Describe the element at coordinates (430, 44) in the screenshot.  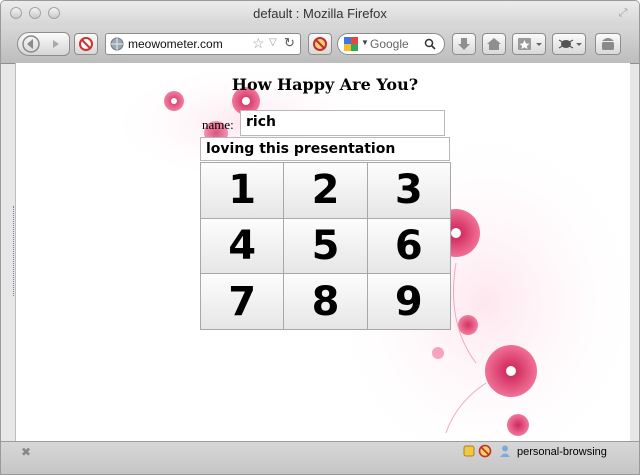
I see `magnifier-icon` at that location.